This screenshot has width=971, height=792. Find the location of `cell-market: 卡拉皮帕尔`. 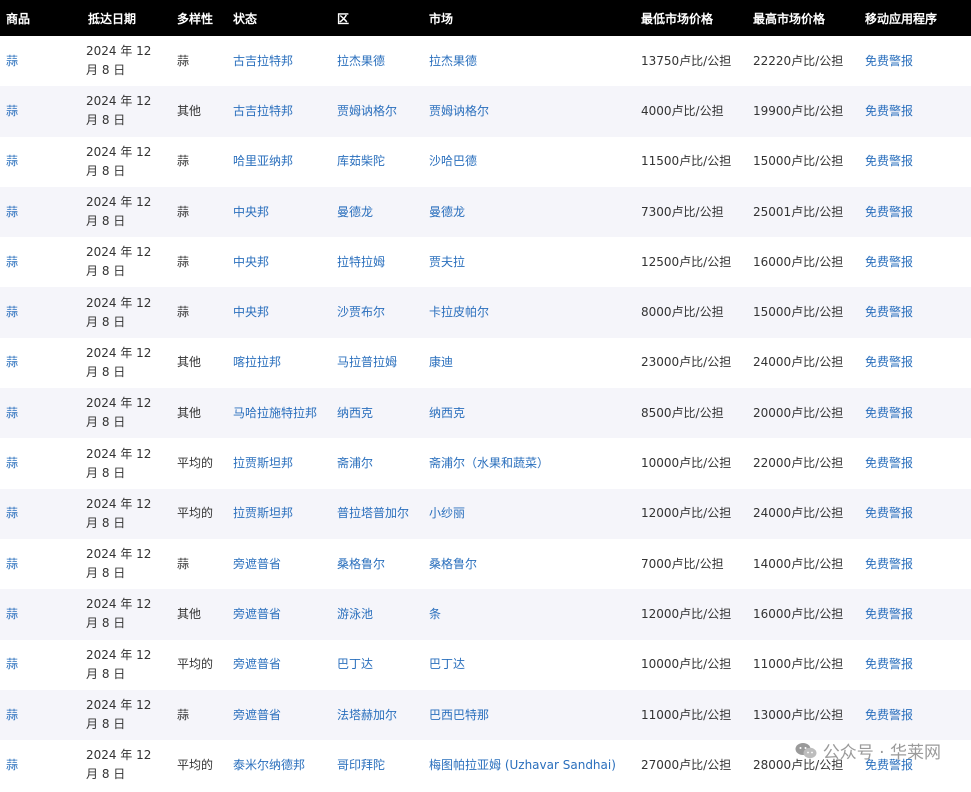

cell-market: 卡拉皮帕尔 is located at coordinates (459, 312).